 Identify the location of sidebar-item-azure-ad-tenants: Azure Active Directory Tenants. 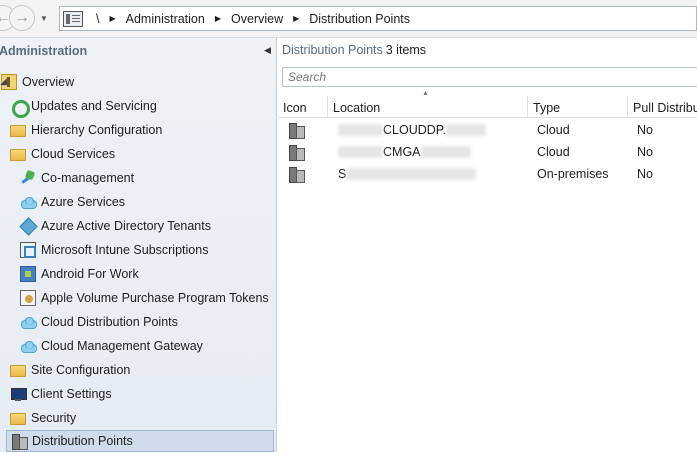
(115, 226).